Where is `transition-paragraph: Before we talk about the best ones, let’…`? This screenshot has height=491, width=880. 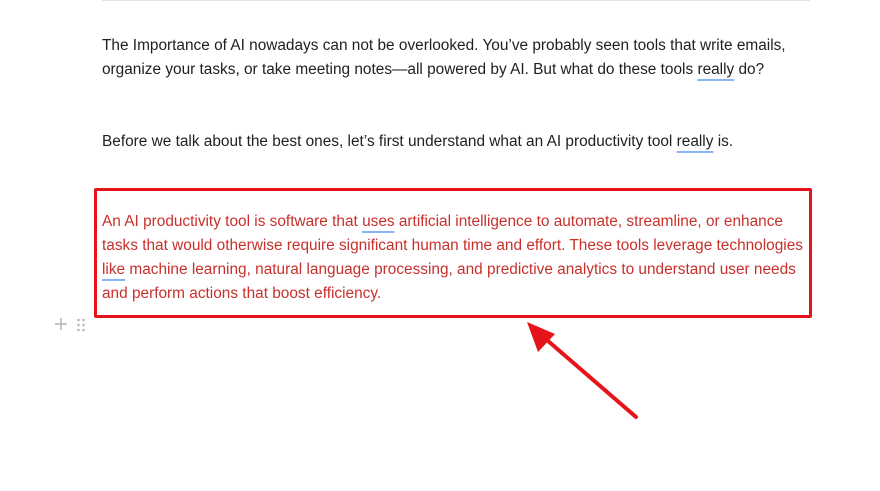 transition-paragraph: Before we talk about the best ones, let’… is located at coordinates (454, 142).